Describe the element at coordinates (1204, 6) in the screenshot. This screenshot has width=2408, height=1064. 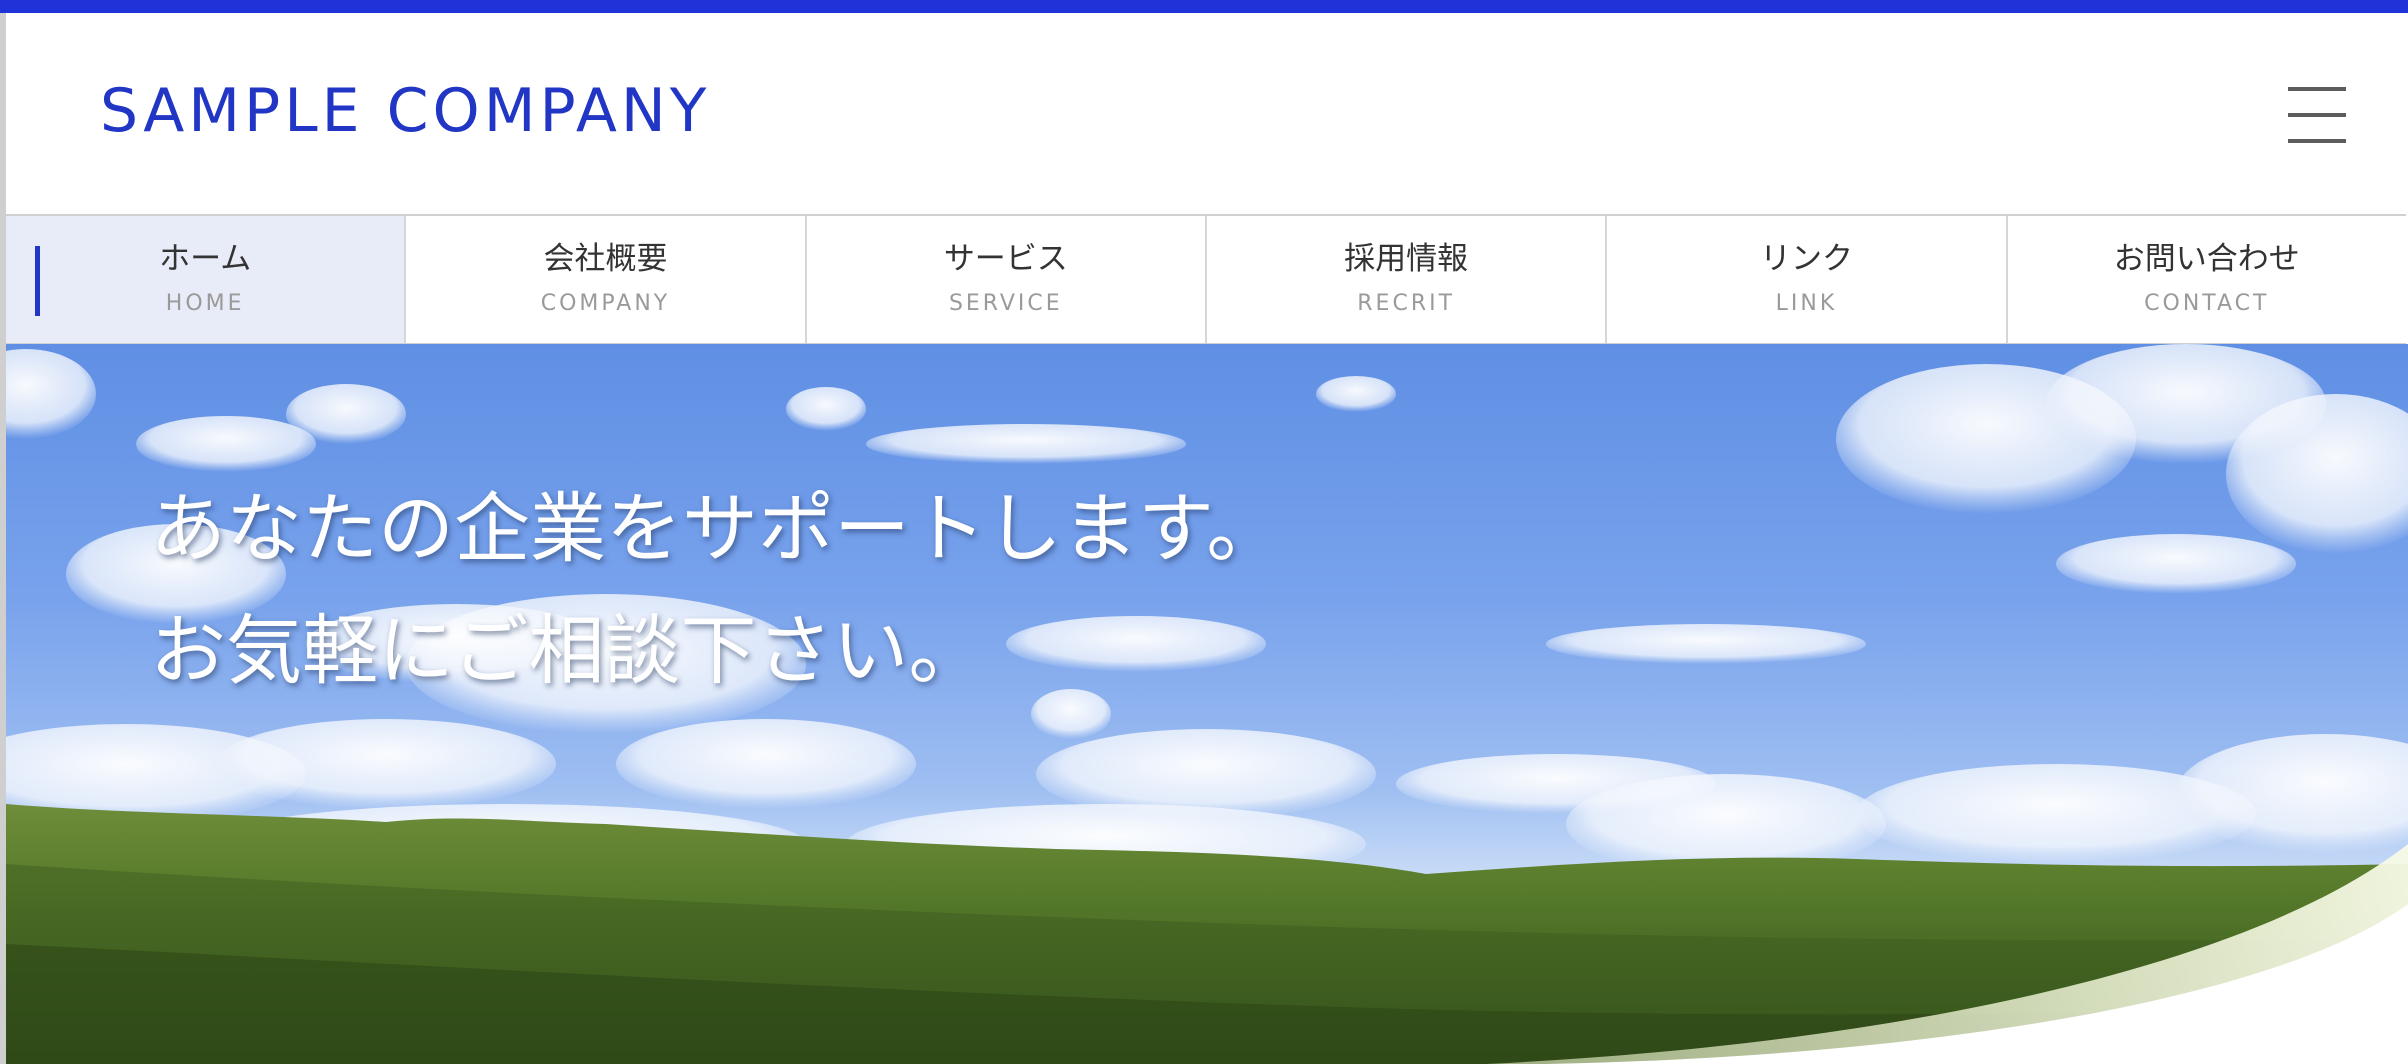
I see `top-accent-bar` at that location.